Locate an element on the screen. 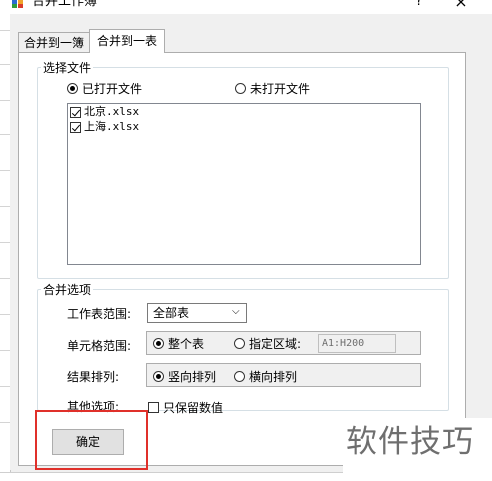  opened-files-label: 已打开文件 is located at coordinates (112, 89).